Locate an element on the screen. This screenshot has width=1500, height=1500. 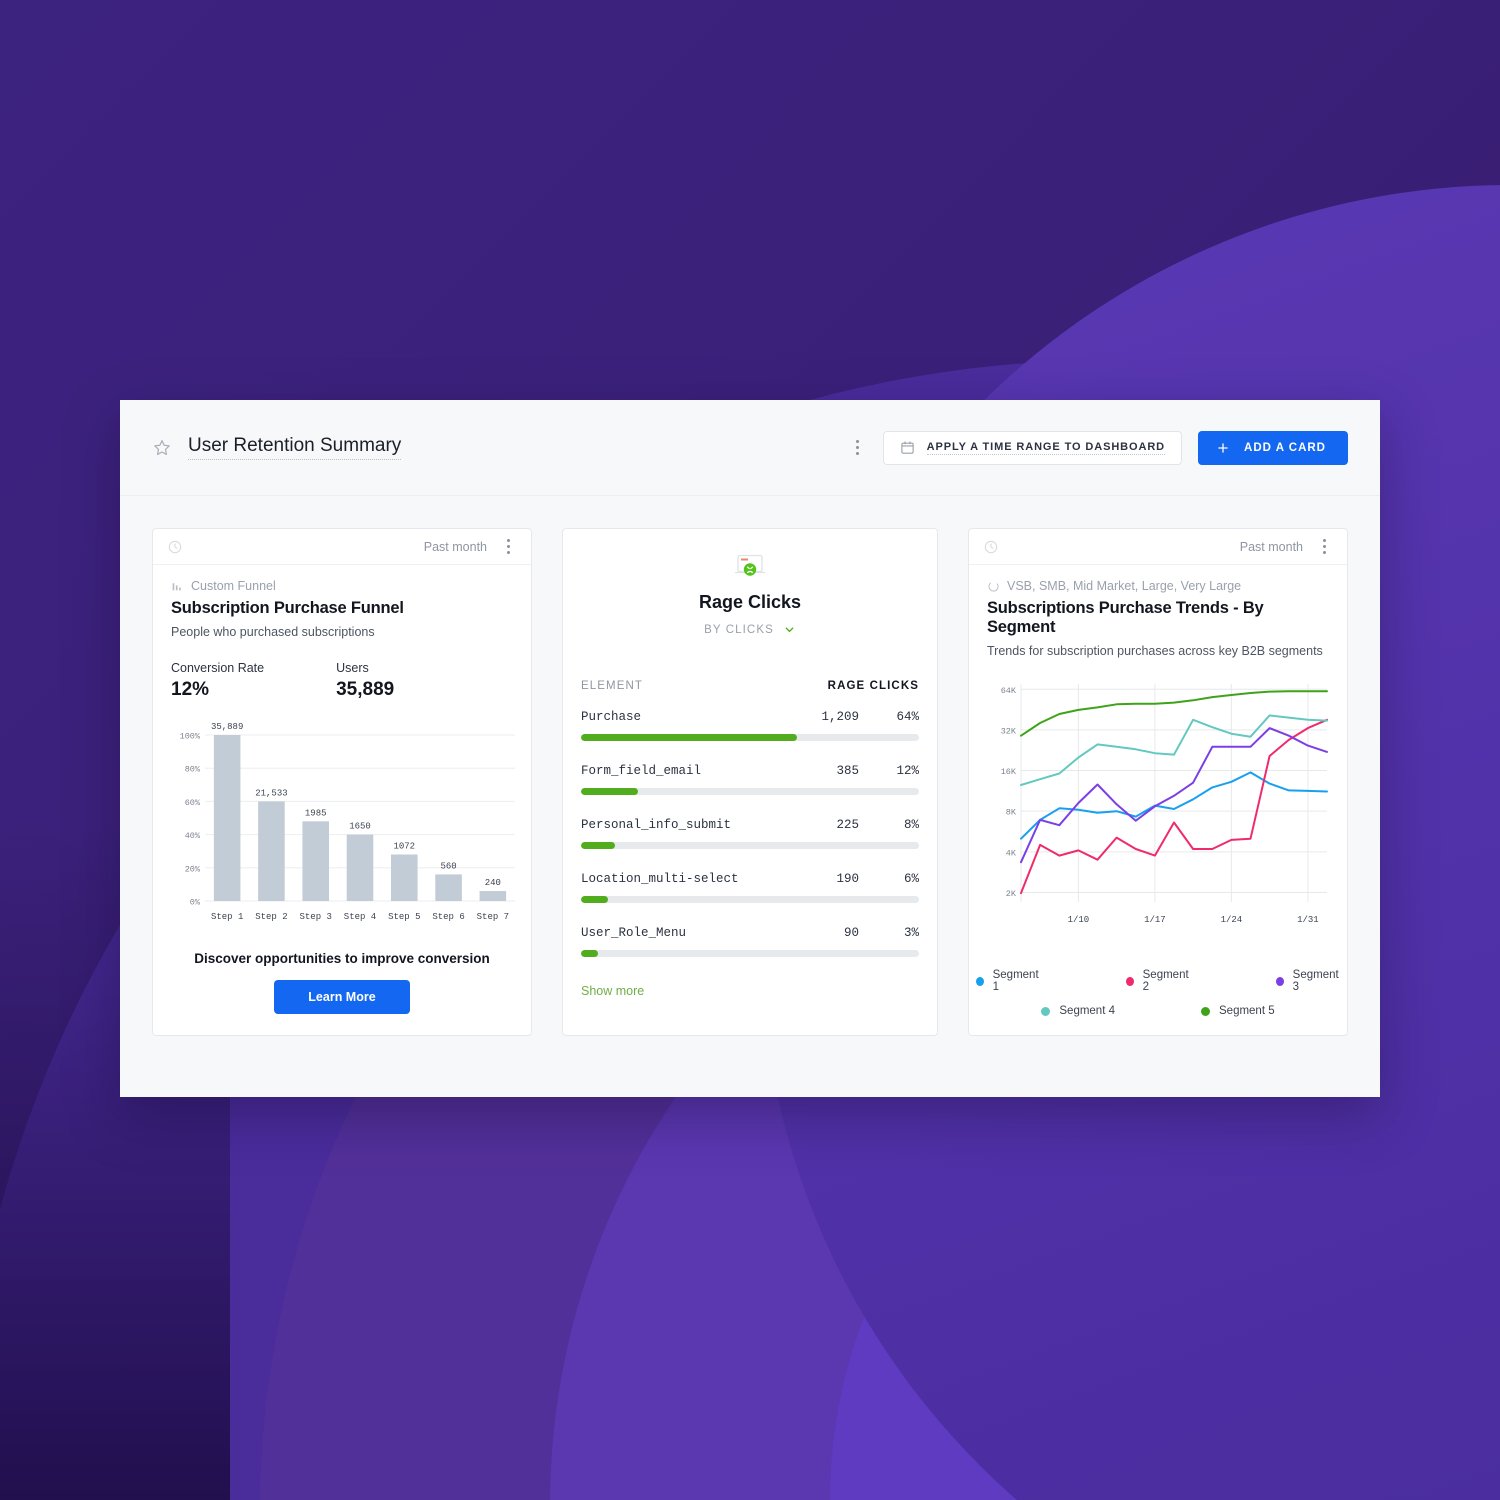
funnel-bar-label: 35,889 is located at coordinates (227, 727).